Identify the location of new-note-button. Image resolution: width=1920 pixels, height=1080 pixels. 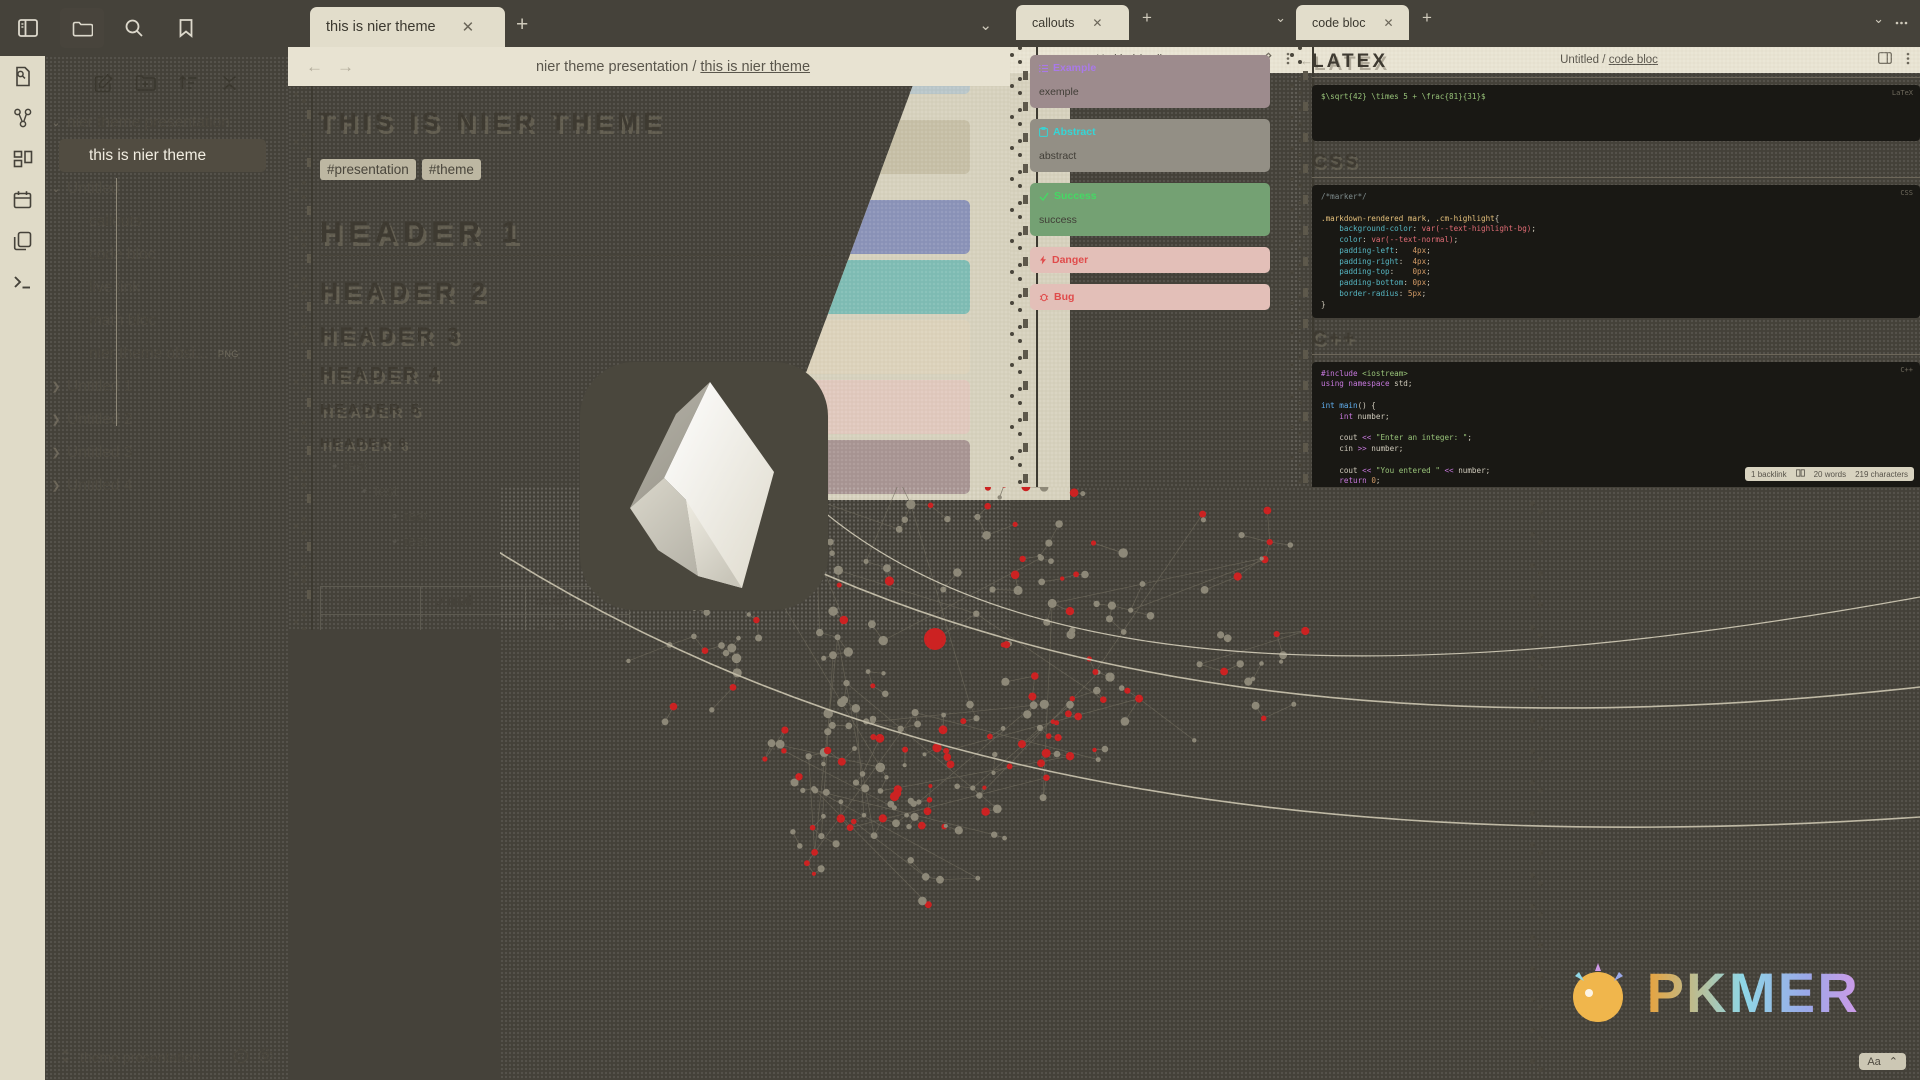
(104, 83).